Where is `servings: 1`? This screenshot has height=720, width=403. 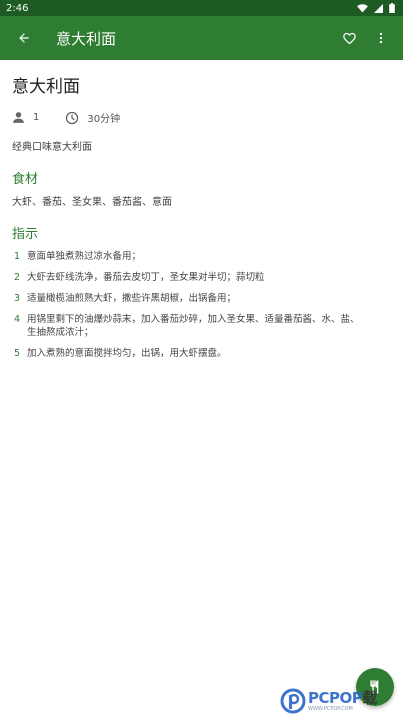
servings: 1 is located at coordinates (25, 117).